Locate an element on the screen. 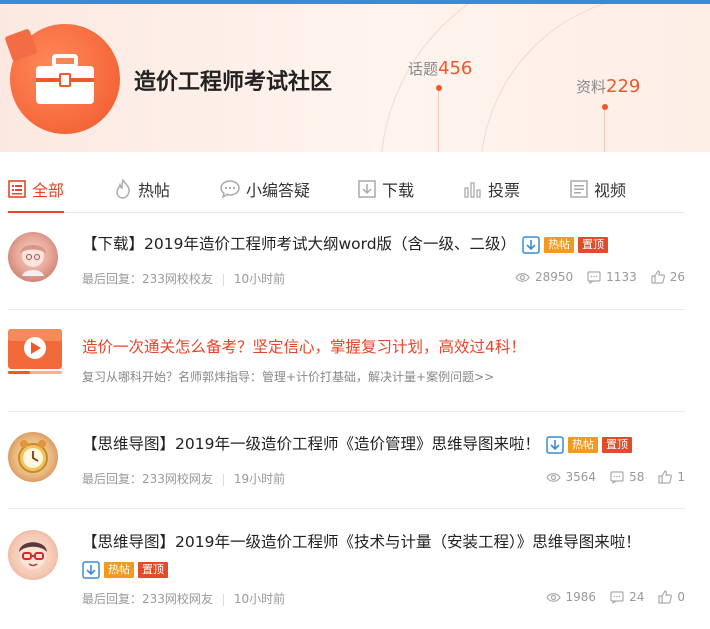 The image size is (710, 629). promo-subtitle: 复习从哪科开始？名师郭炜指导：管理+计价打基础，解决计量+案例问题>> is located at coordinates (288, 376).